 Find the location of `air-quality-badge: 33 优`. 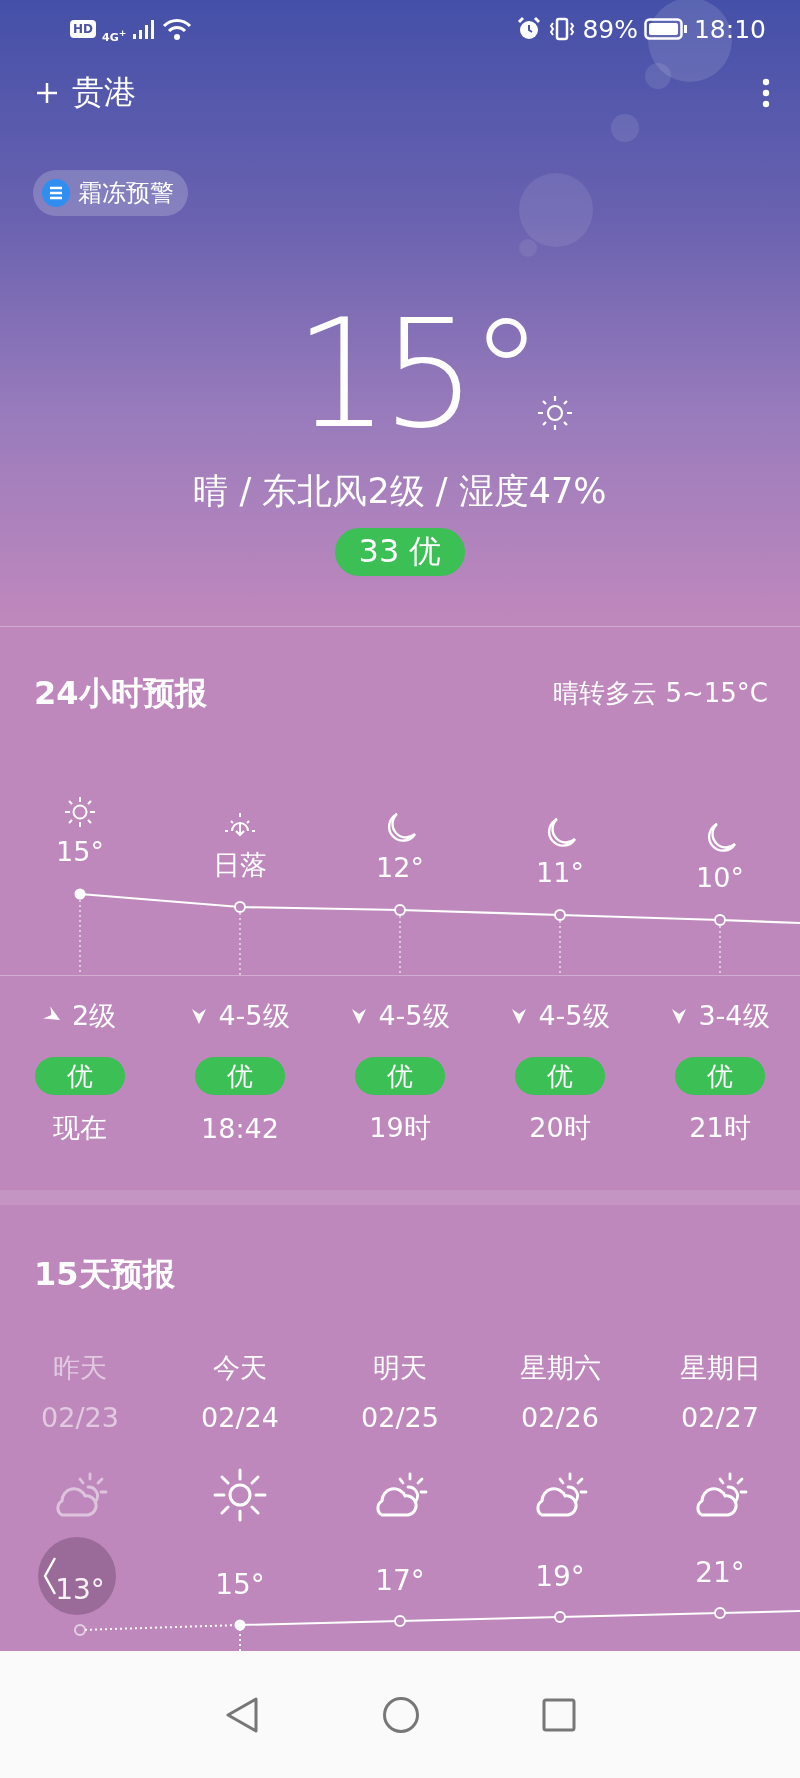

air-quality-badge: 33 优 is located at coordinates (400, 552).